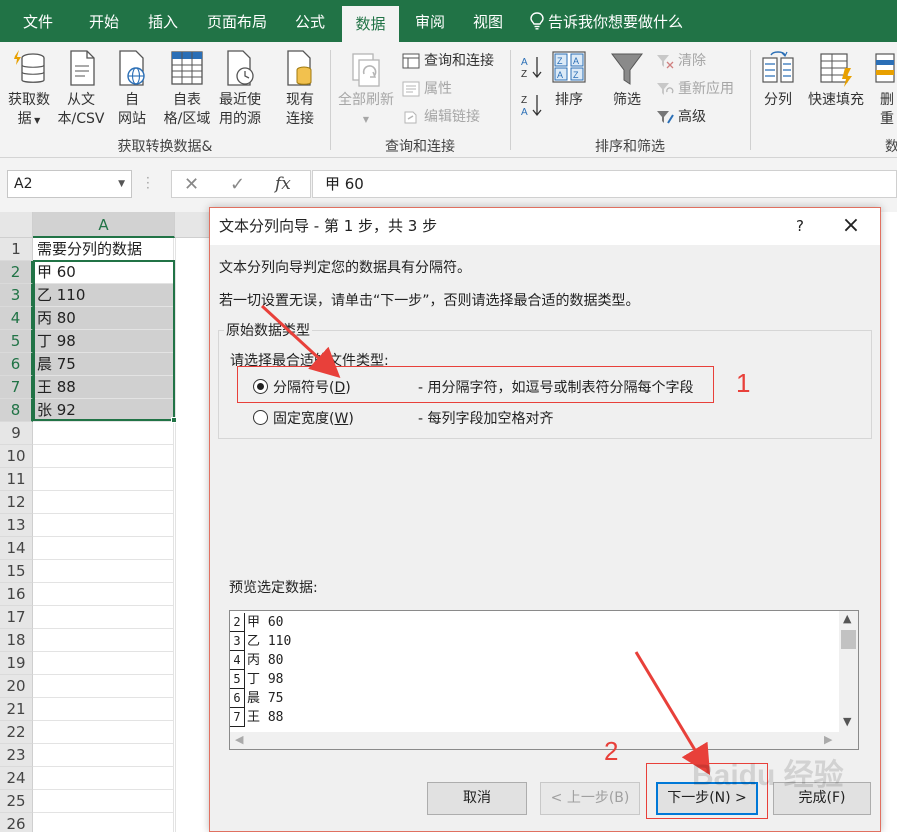 Image resolution: width=897 pixels, height=832 pixels. What do you see at coordinates (300, 341) in the screenshot?
I see `arrow-to-delimited` at bounding box center [300, 341].